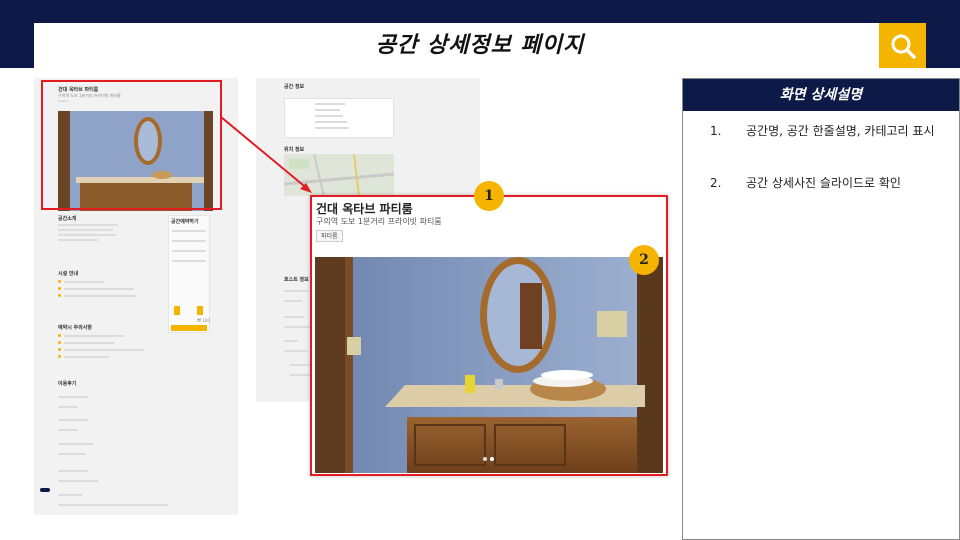 The width and height of the screenshot is (960, 540). Describe the element at coordinates (364, 209) in the screenshot. I see `space-name: 건대 옥타브 파티룸` at that location.